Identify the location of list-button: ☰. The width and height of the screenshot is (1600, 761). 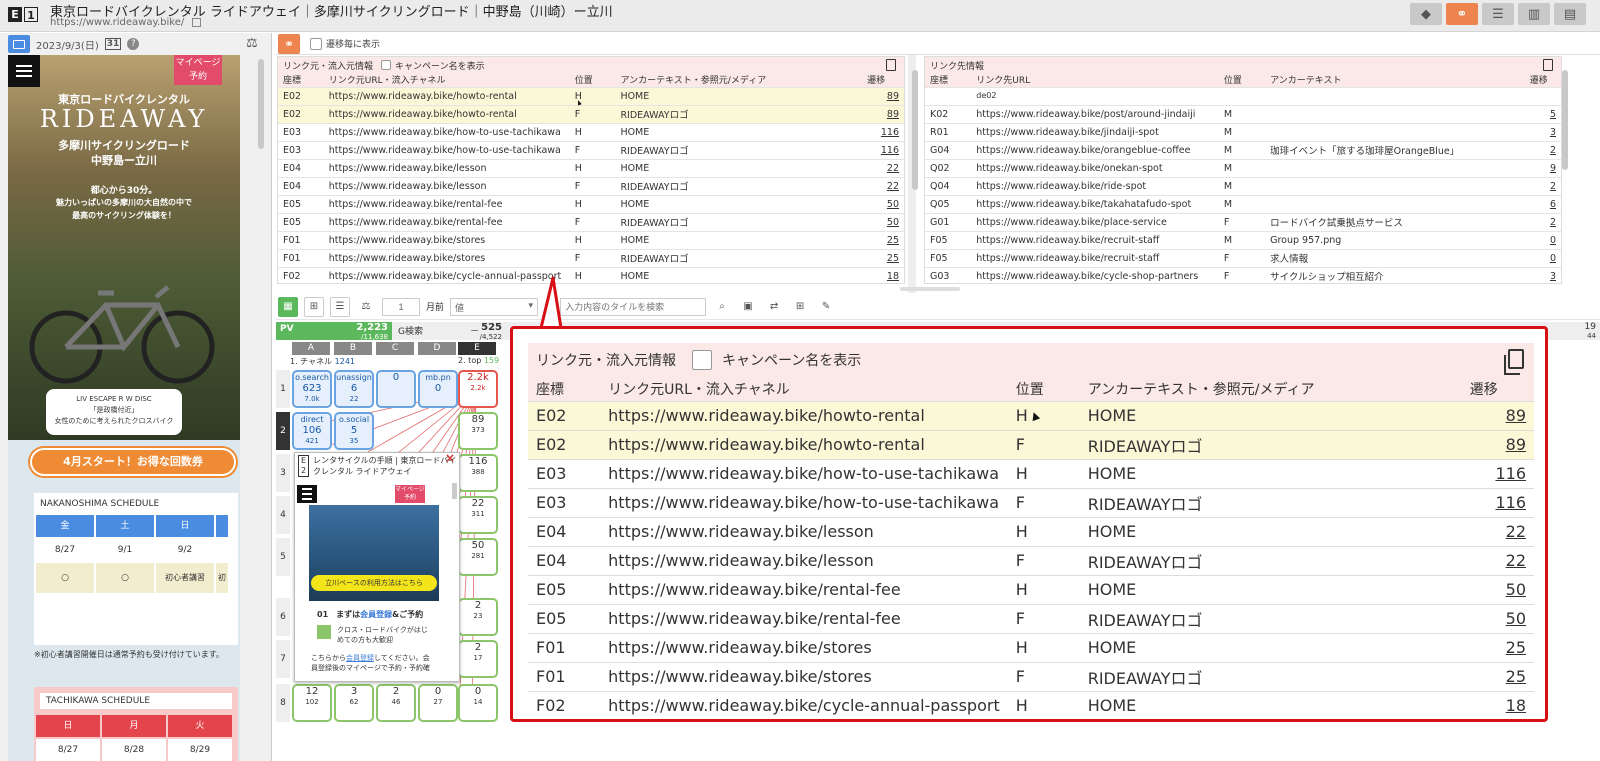
(1498, 14).